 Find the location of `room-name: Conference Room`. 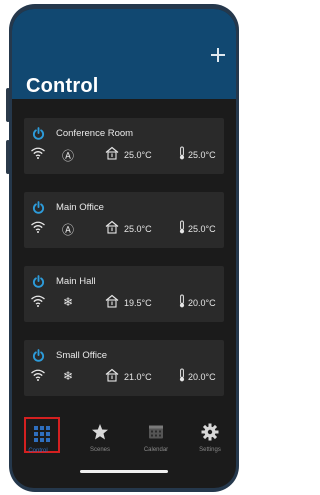

room-name: Conference Room is located at coordinates (95, 133).